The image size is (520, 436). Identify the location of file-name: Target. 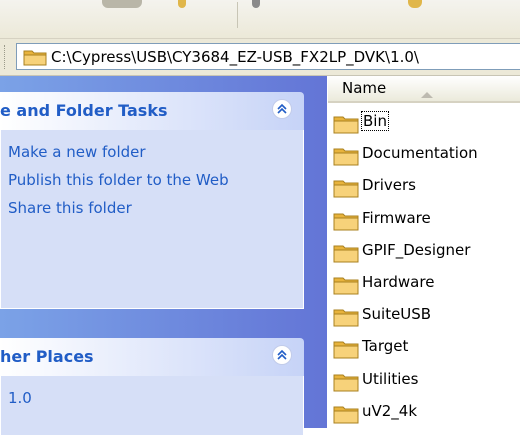
(385, 346).